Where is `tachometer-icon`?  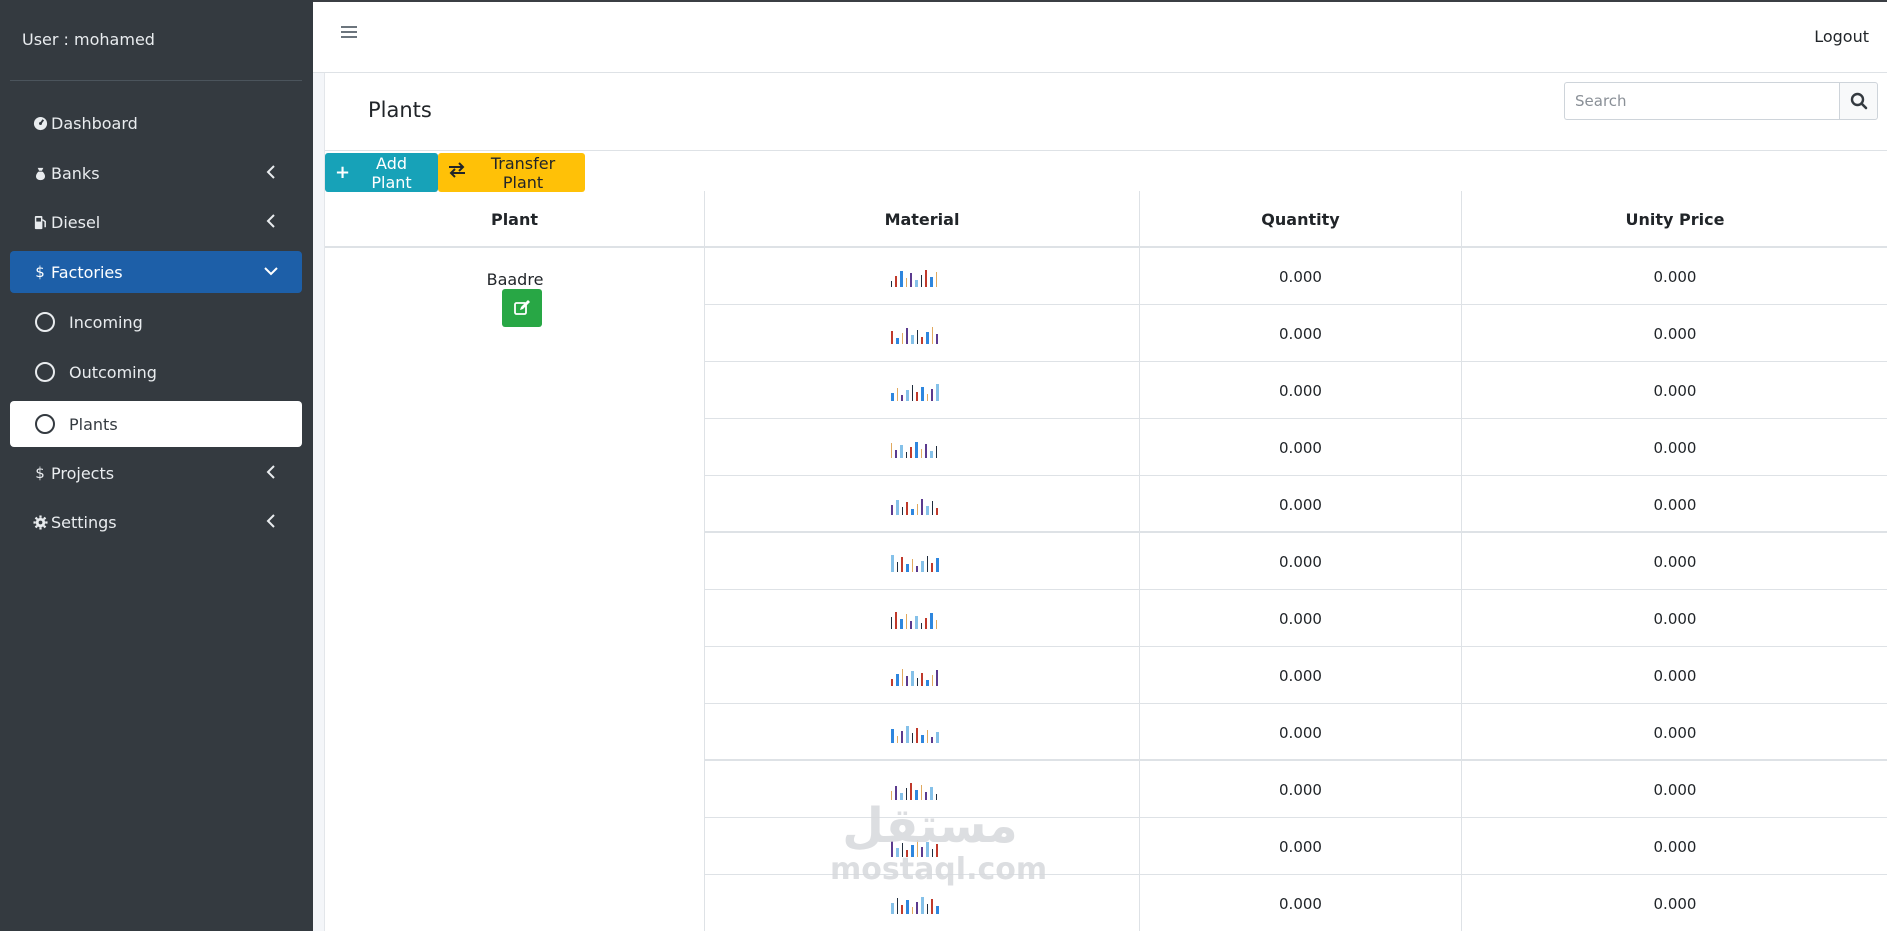 tachometer-icon is located at coordinates (40, 123).